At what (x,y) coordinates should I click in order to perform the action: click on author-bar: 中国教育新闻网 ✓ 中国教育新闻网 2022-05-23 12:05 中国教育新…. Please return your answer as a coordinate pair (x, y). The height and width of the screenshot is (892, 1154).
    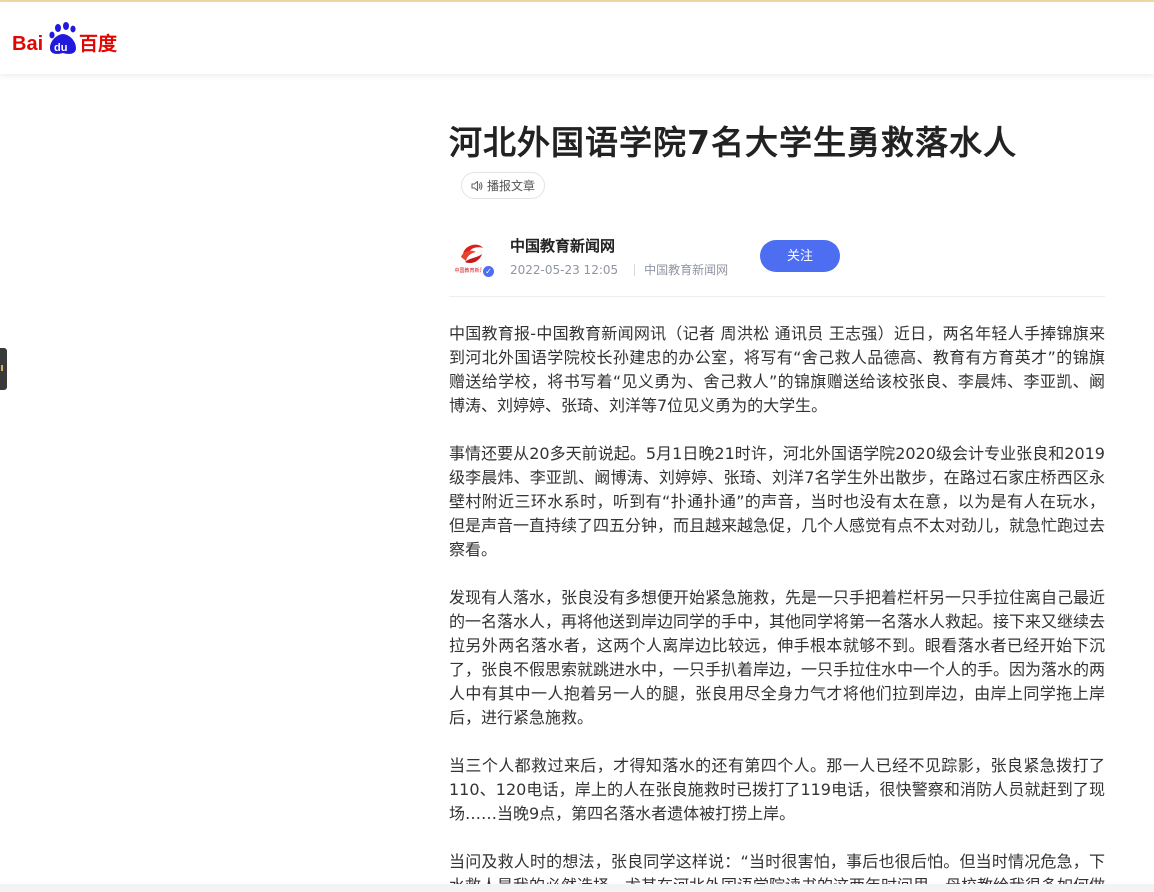
    Looking at the image, I should click on (777, 256).